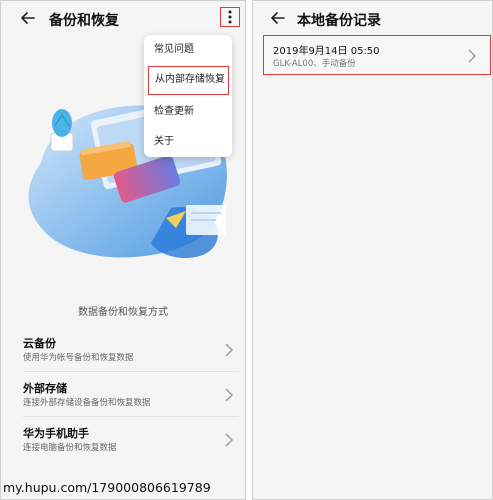 The image size is (493, 500). What do you see at coordinates (188, 96) in the screenshot?
I see `overflow-menu: 常见问题 从内部存储恢复 检查更新 关于` at bounding box center [188, 96].